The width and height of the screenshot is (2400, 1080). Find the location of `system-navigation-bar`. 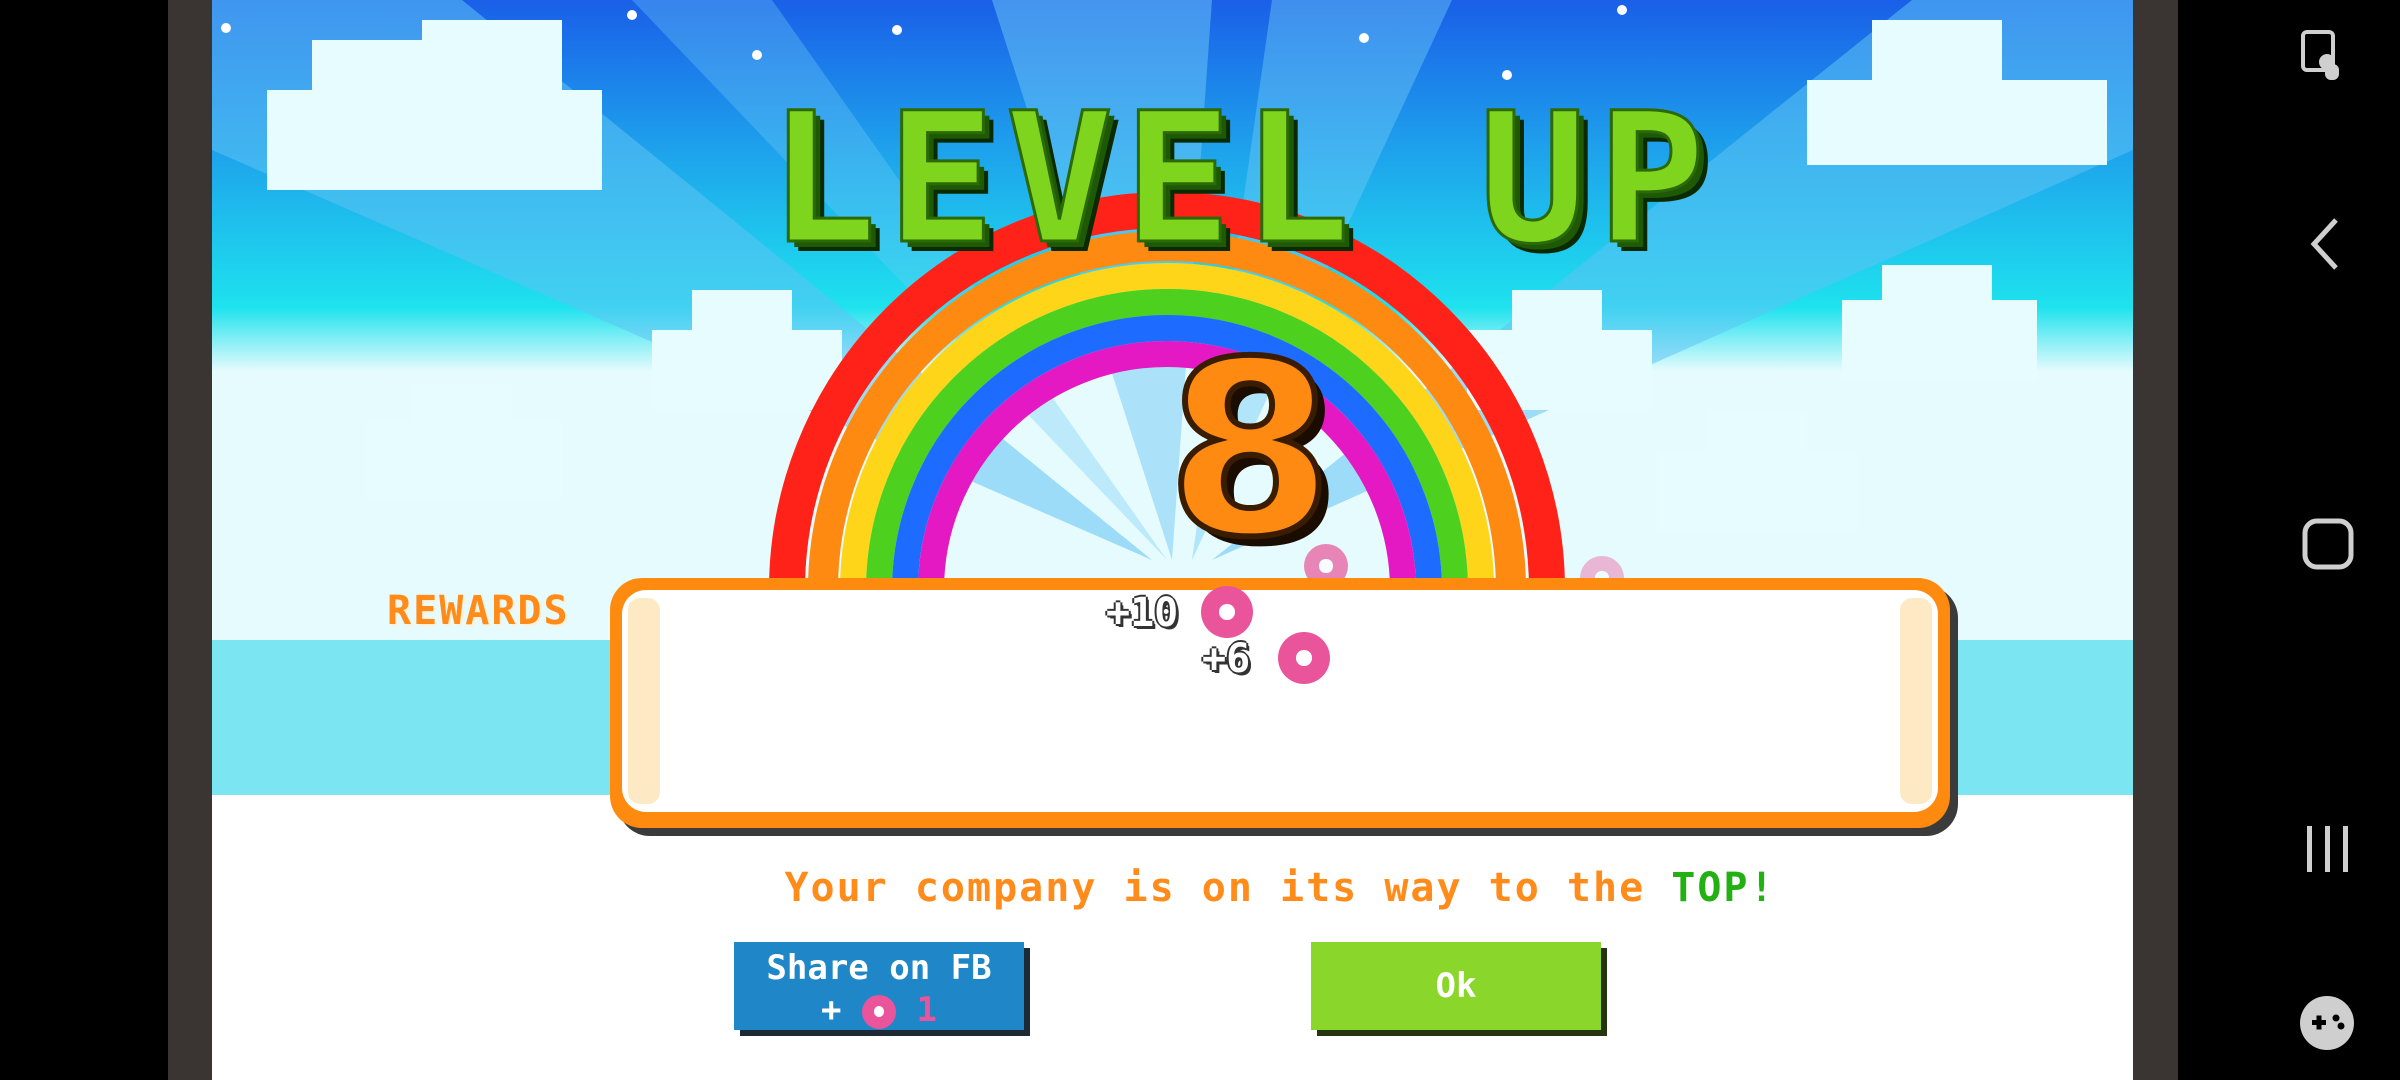

system-navigation-bar is located at coordinates (2289, 540).